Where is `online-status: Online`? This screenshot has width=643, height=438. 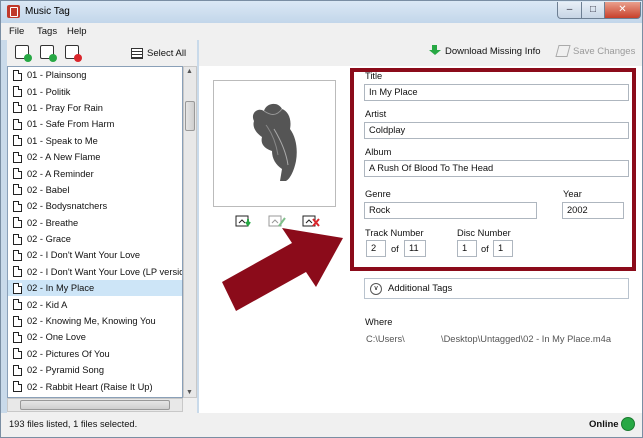
online-status: Online is located at coordinates (604, 424).